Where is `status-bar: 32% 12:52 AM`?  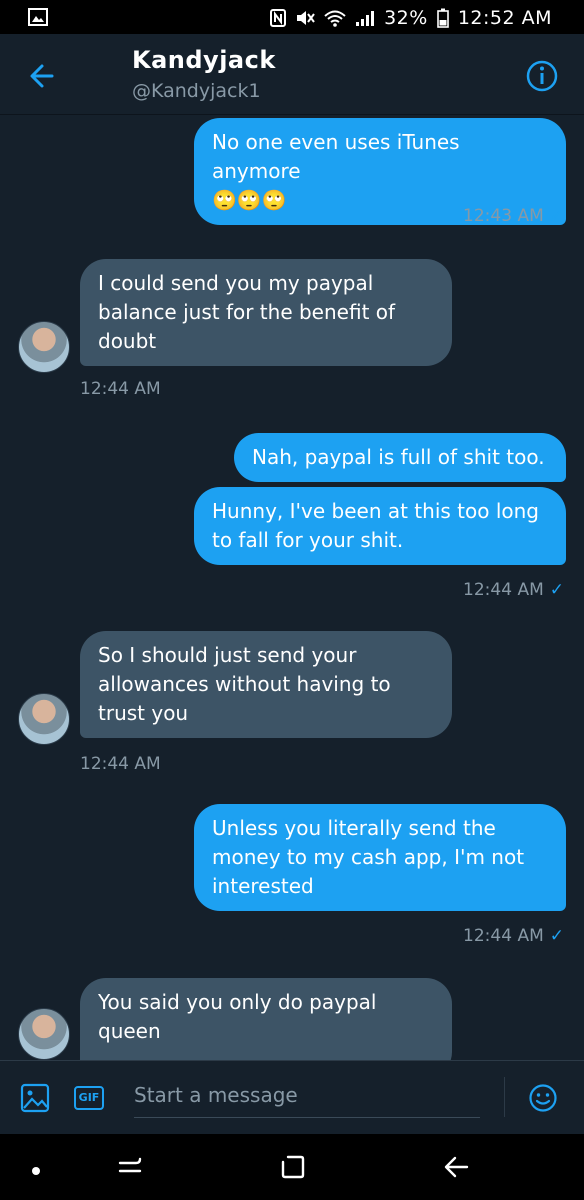
status-bar: 32% 12:52 AM is located at coordinates (292, 17).